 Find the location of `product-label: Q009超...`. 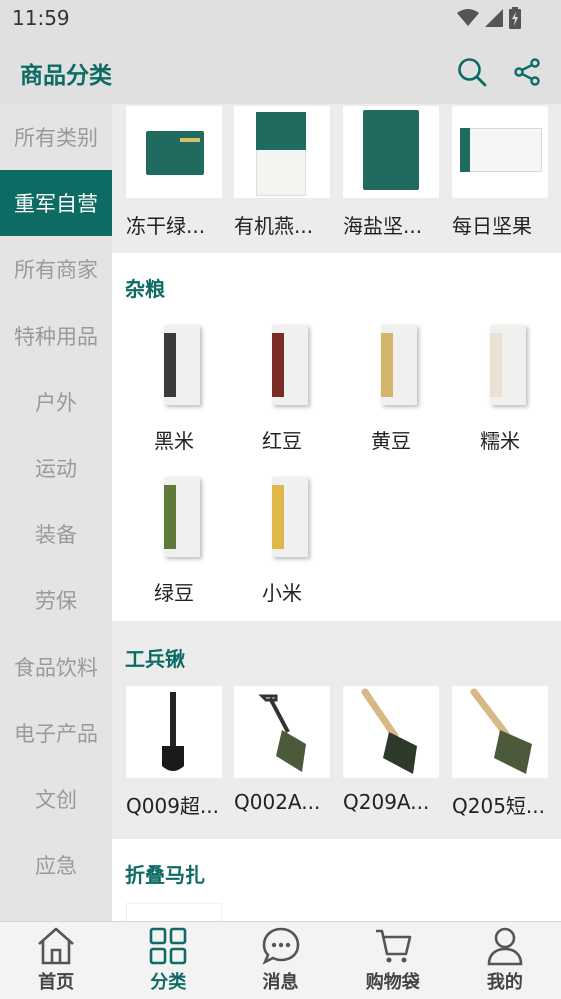

product-label: Q009超... is located at coordinates (172, 806).